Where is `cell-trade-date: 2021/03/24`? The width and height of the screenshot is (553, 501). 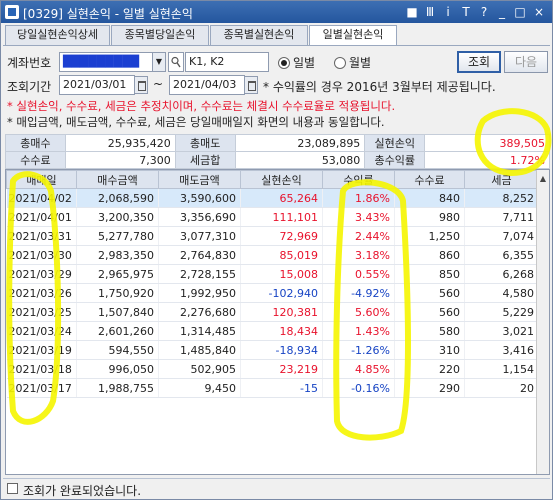 cell-trade-date: 2021/03/24 is located at coordinates (41, 331).